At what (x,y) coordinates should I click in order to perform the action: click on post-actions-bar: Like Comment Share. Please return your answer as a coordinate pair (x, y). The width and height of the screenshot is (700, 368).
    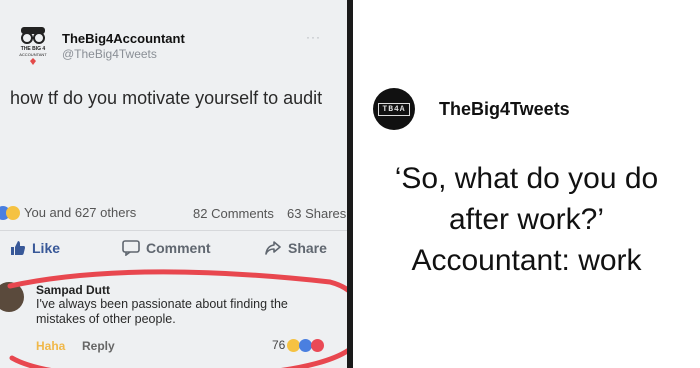
    Looking at the image, I should click on (173, 251).